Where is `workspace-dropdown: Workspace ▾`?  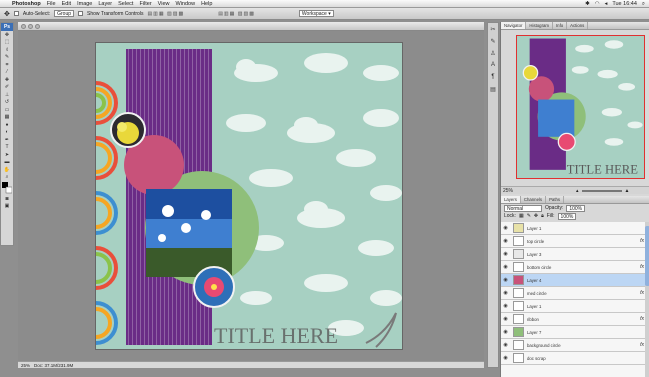
workspace-dropdown: Workspace ▾ is located at coordinates (316, 13).